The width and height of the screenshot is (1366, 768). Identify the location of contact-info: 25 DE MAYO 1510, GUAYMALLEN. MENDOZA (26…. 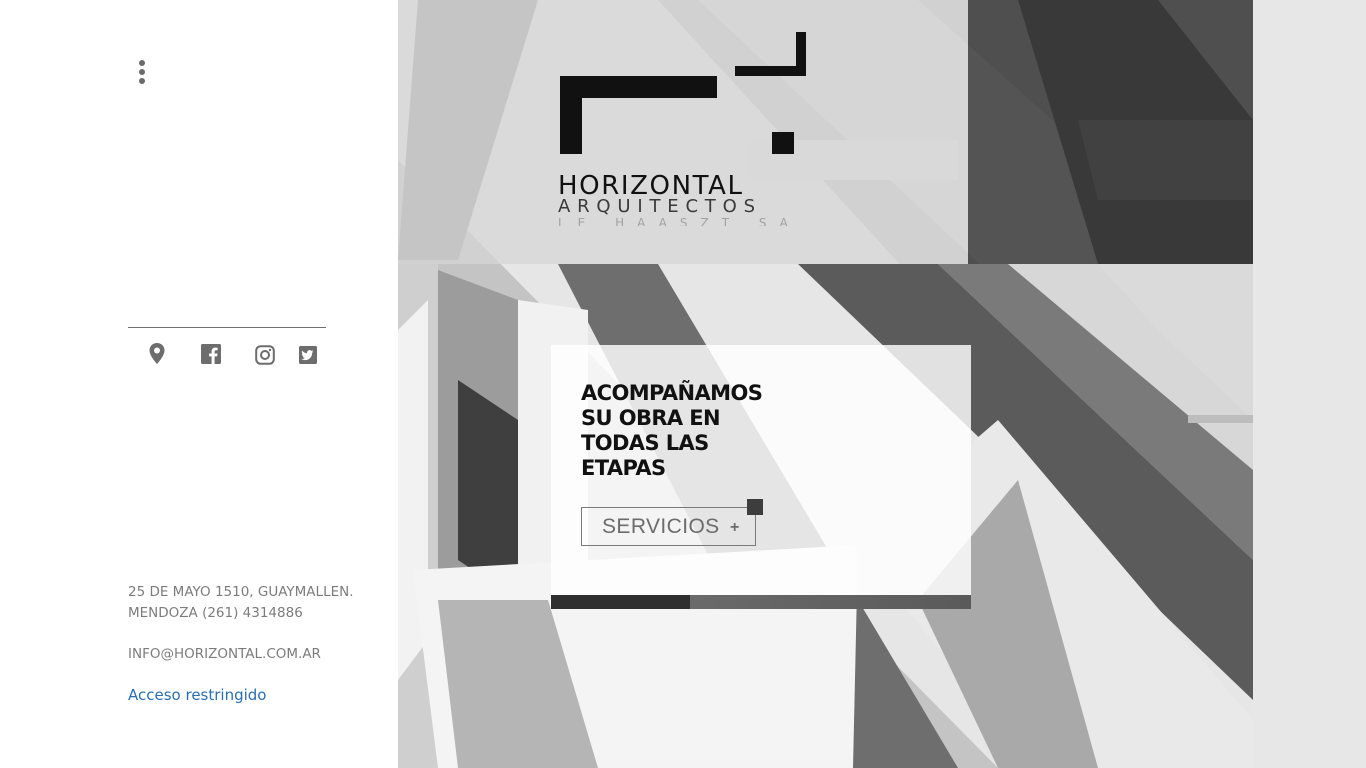
(258, 644).